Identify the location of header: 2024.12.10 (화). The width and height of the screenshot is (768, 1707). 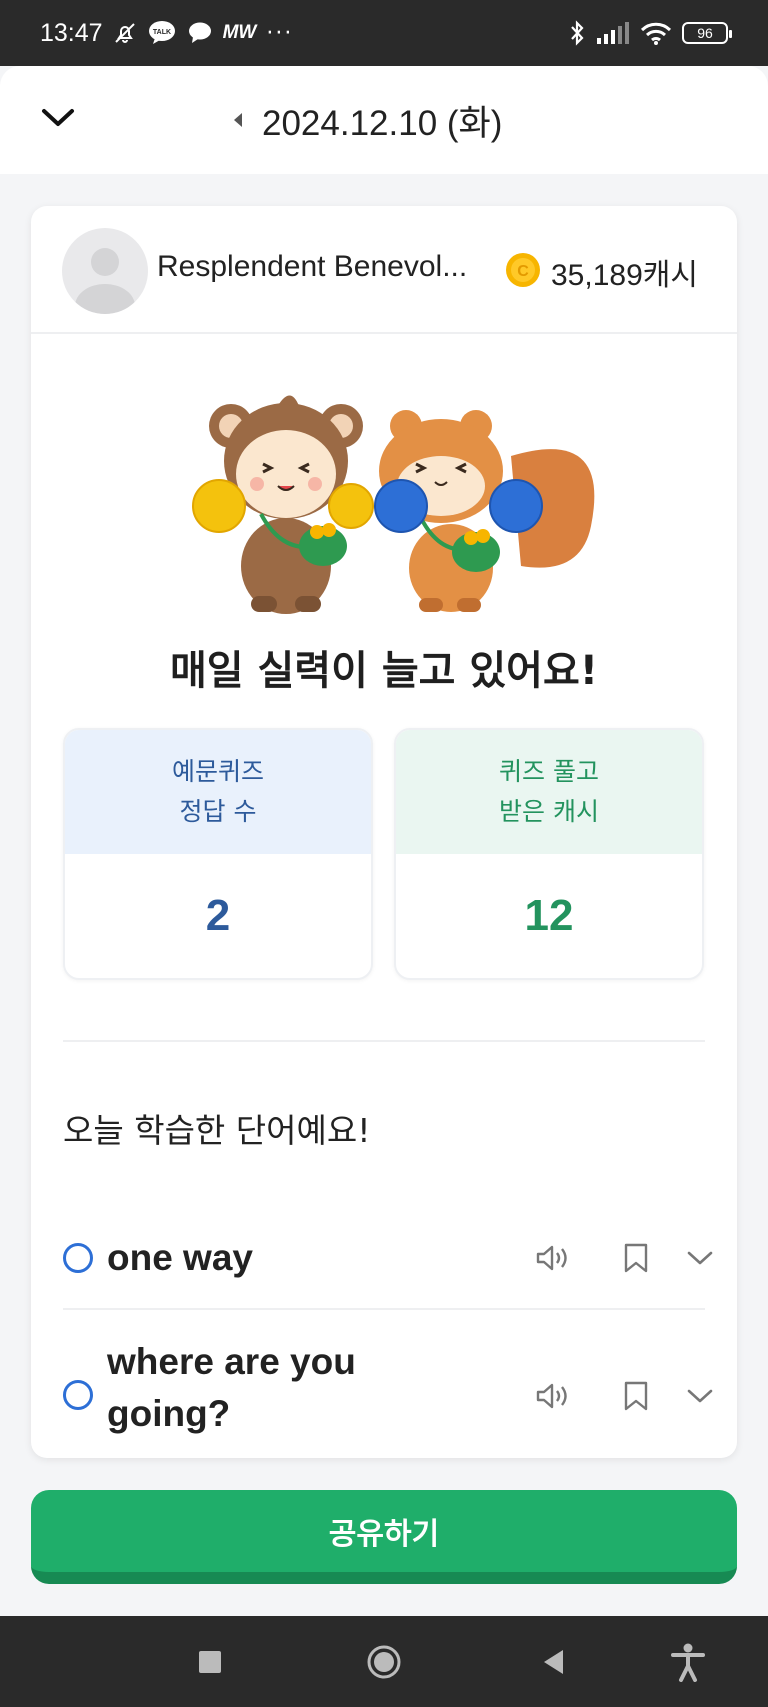
(384, 120).